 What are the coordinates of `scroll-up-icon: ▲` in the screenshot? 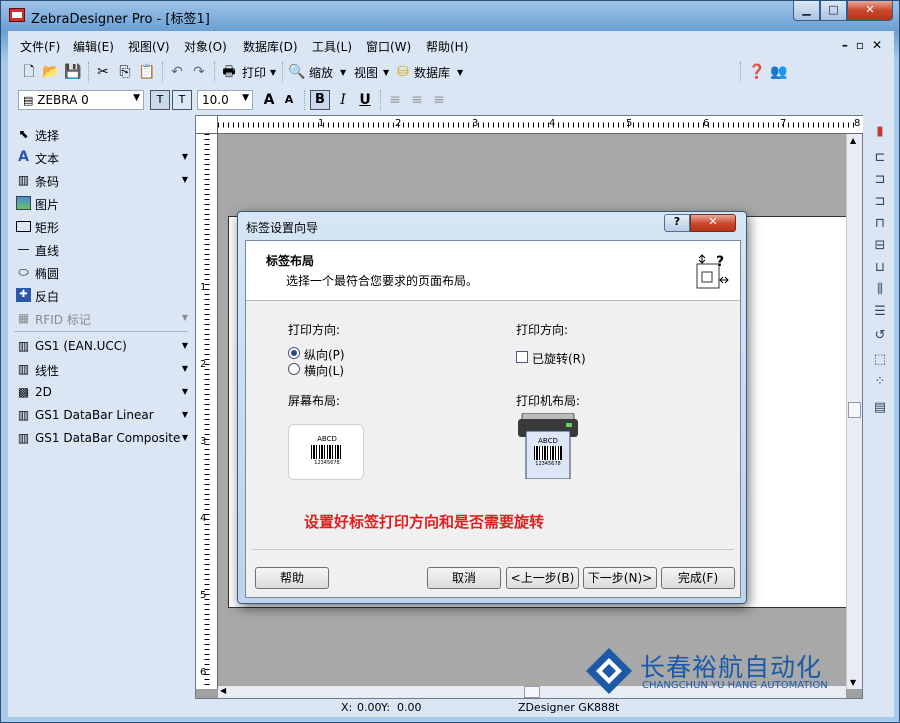 It's located at (853, 140).